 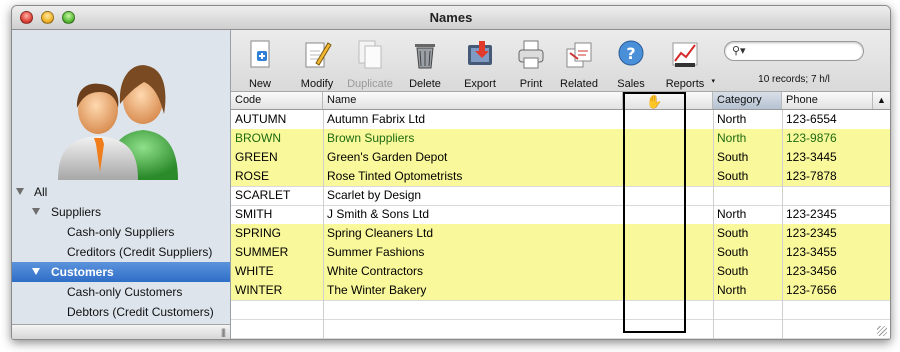 I want to click on sidebar-item-label: Debtors (Credit Customers), so click(x=140, y=312).